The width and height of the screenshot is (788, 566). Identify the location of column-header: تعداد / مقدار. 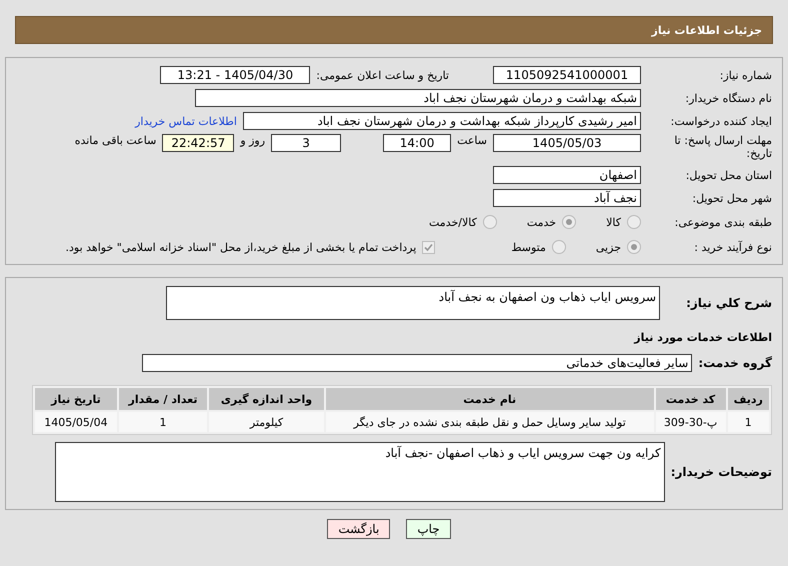
(163, 399).